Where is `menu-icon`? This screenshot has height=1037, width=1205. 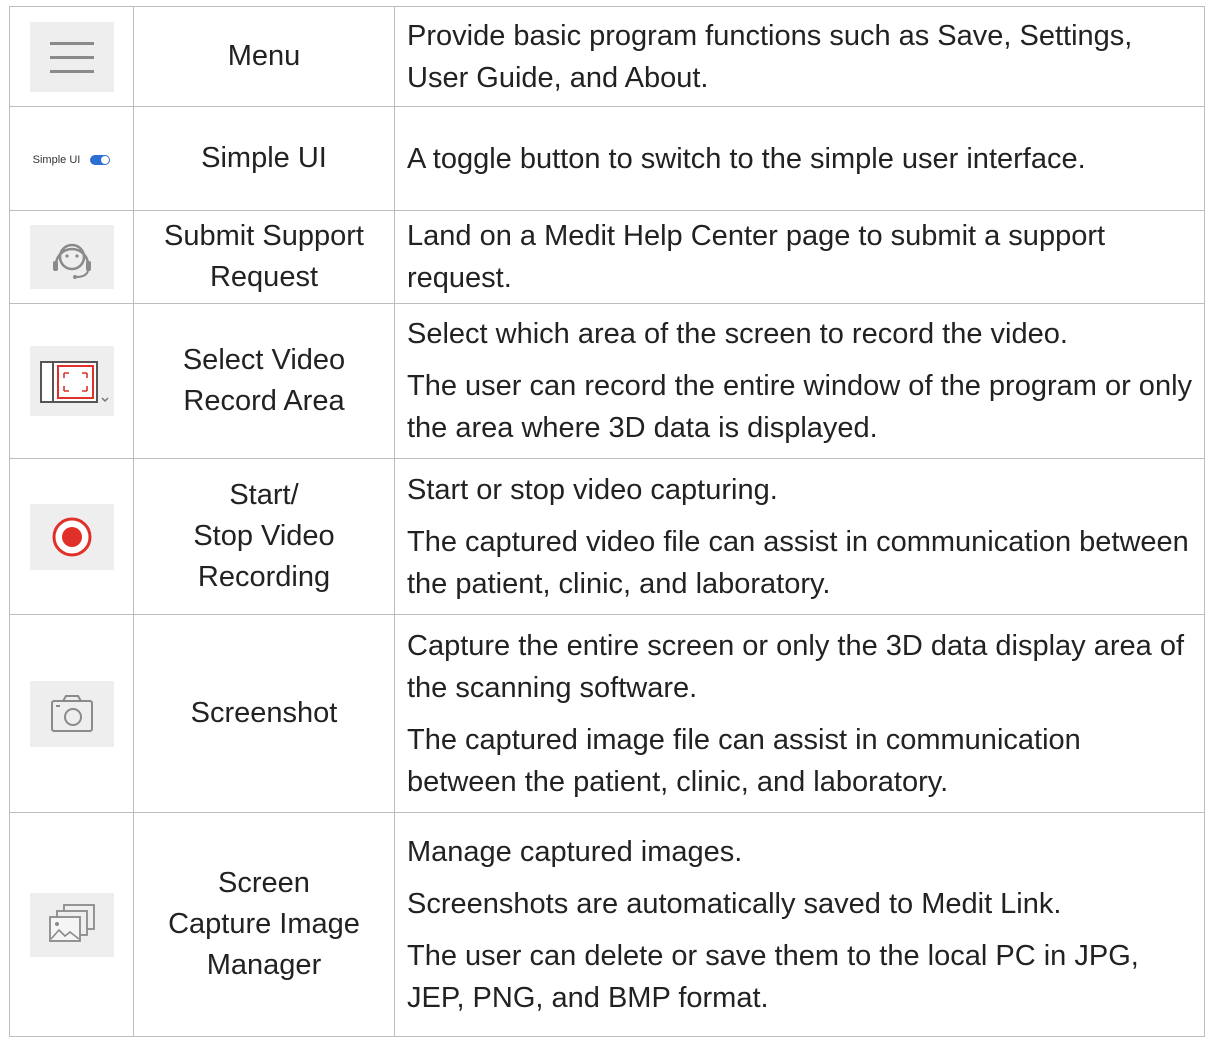 menu-icon is located at coordinates (71, 56).